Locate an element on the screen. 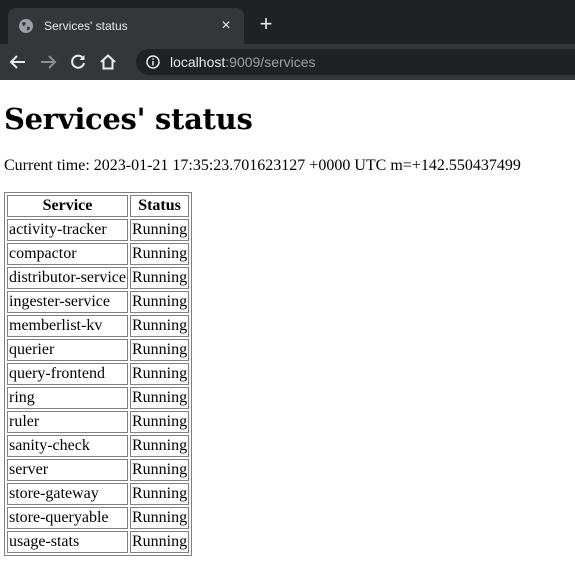 The height and width of the screenshot is (576, 575). service-name-cell: ruler is located at coordinates (67, 422).